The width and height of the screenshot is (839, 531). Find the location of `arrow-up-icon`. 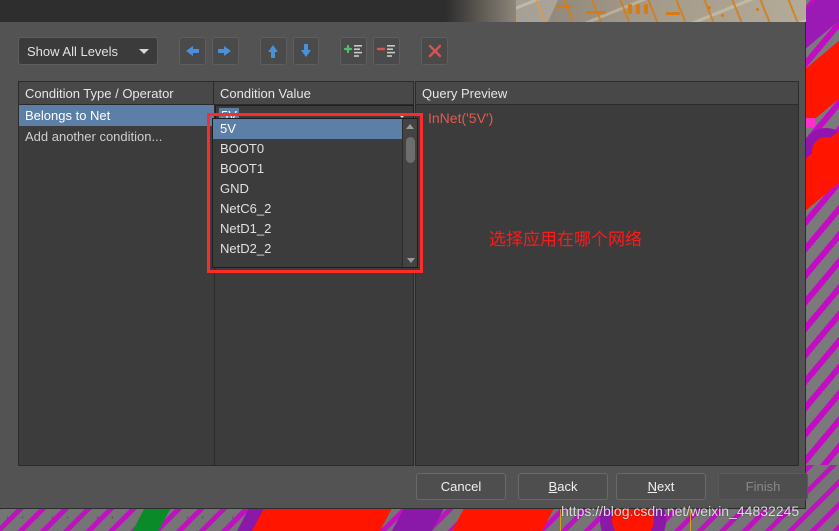

arrow-up-icon is located at coordinates (273, 51).